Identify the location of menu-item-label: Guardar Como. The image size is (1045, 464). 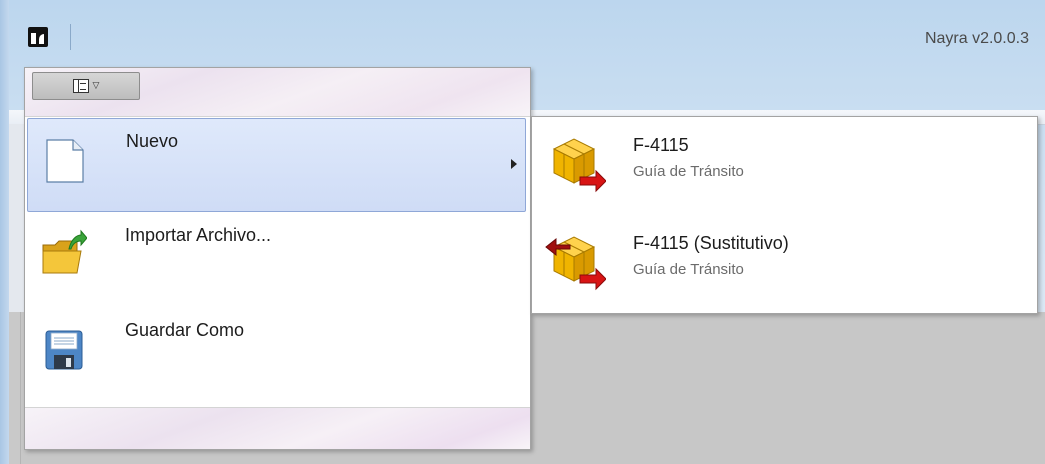
(185, 330).